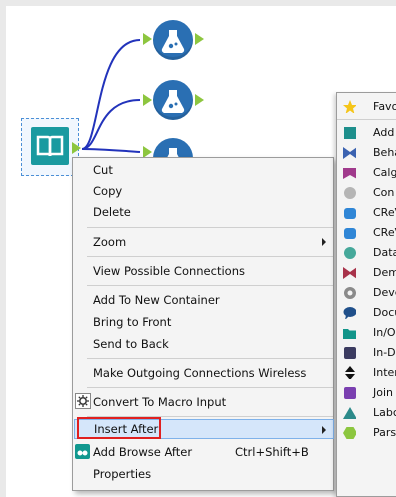 This screenshot has width=396, height=497. What do you see at coordinates (366, 152) in the screenshot?
I see `submenu-item: Beha` at bounding box center [366, 152].